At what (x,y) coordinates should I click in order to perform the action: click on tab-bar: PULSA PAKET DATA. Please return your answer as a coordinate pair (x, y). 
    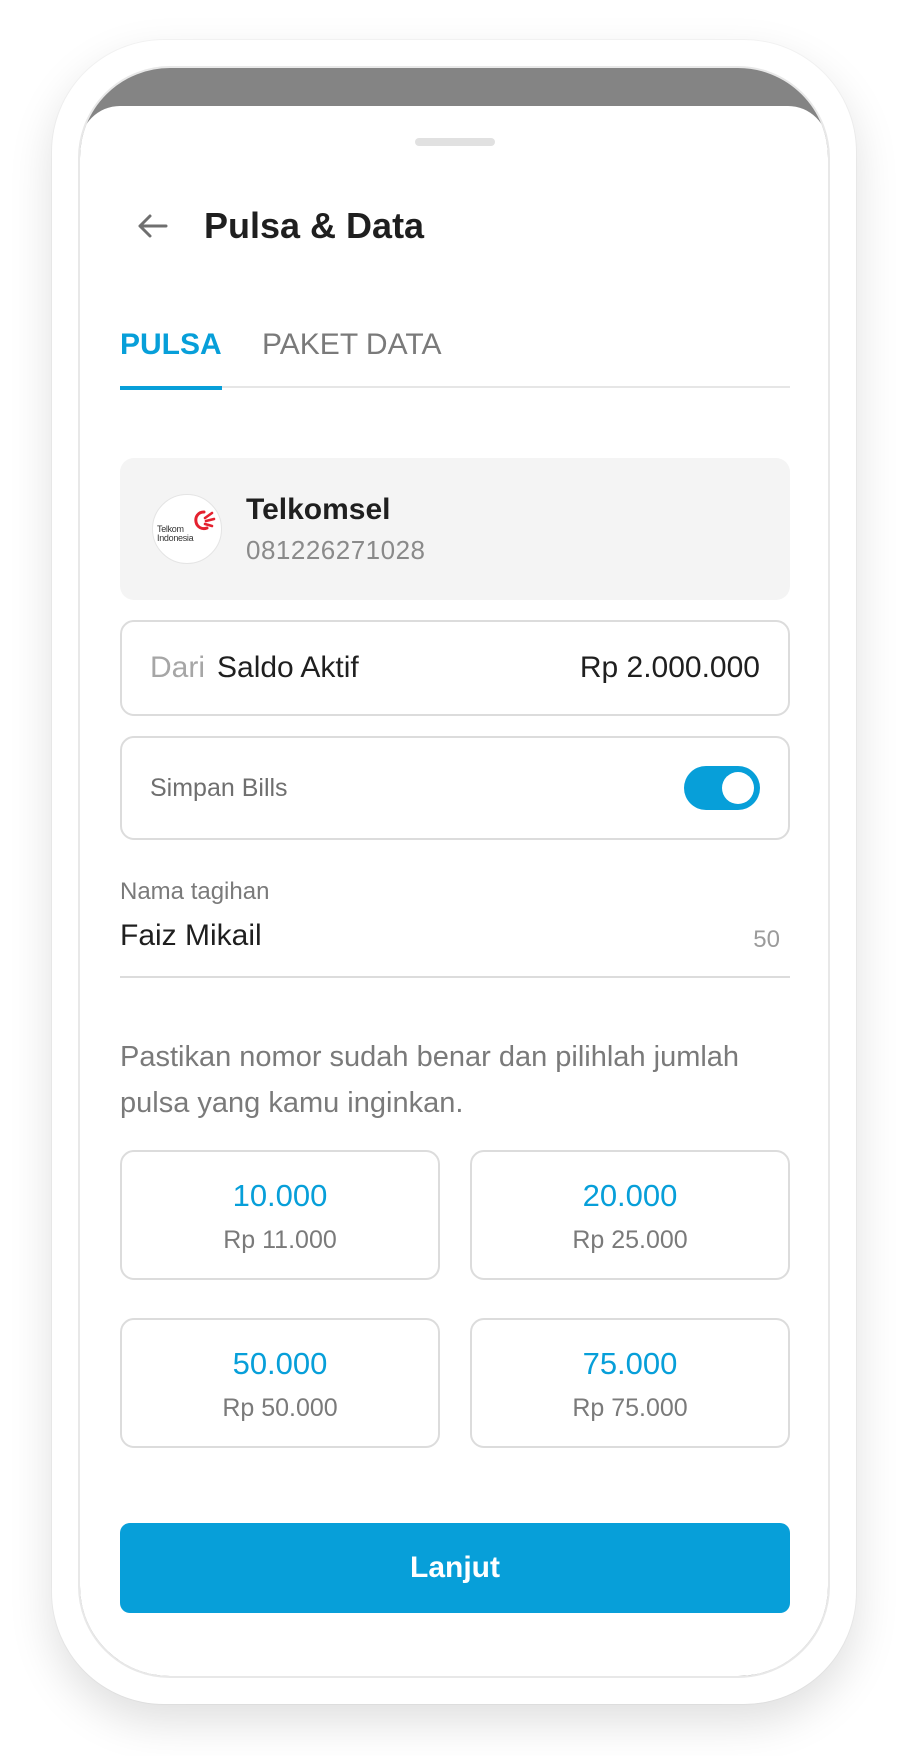
    Looking at the image, I should click on (455, 353).